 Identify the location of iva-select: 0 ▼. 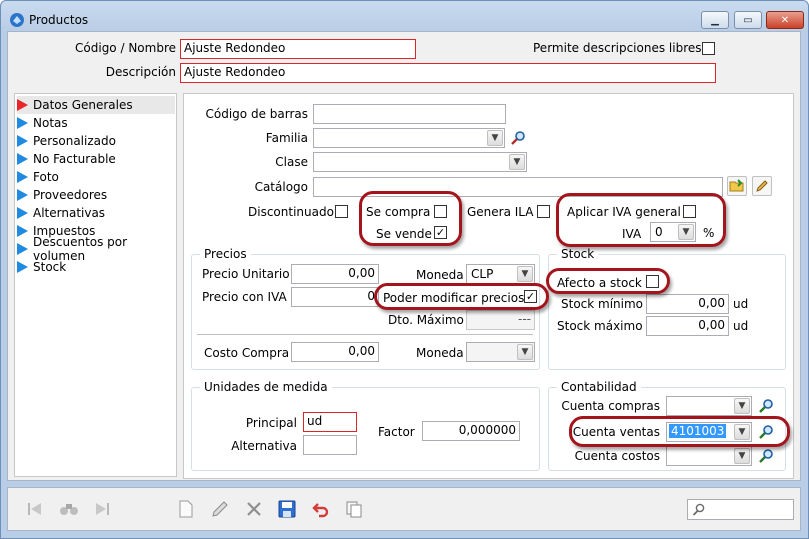
(673, 232).